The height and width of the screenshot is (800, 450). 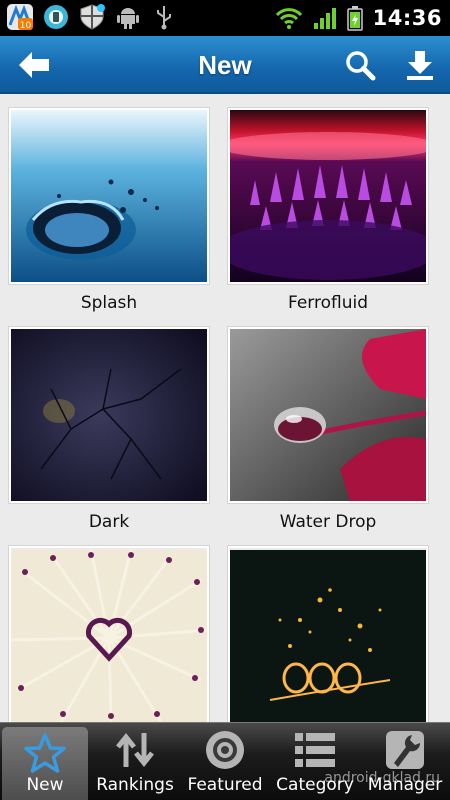 I want to click on wallpaper-title: Splash, so click(x=109, y=303).